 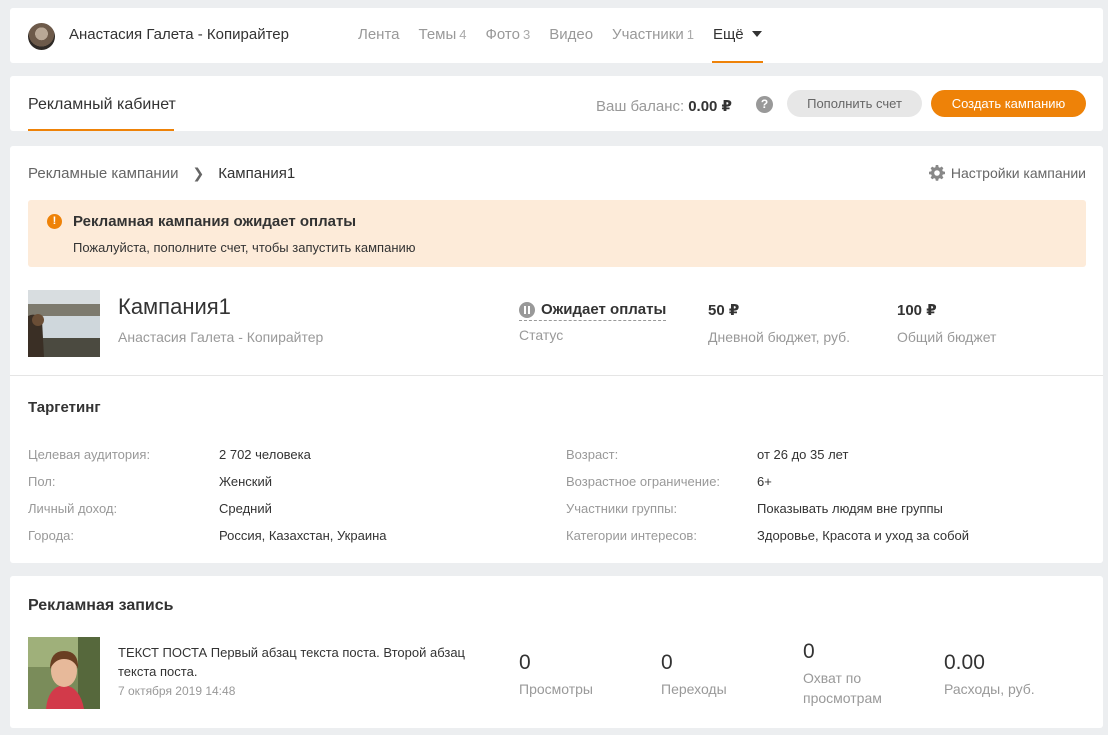 I want to click on group-members-value: Показывать людям вне группы, so click(x=850, y=508).